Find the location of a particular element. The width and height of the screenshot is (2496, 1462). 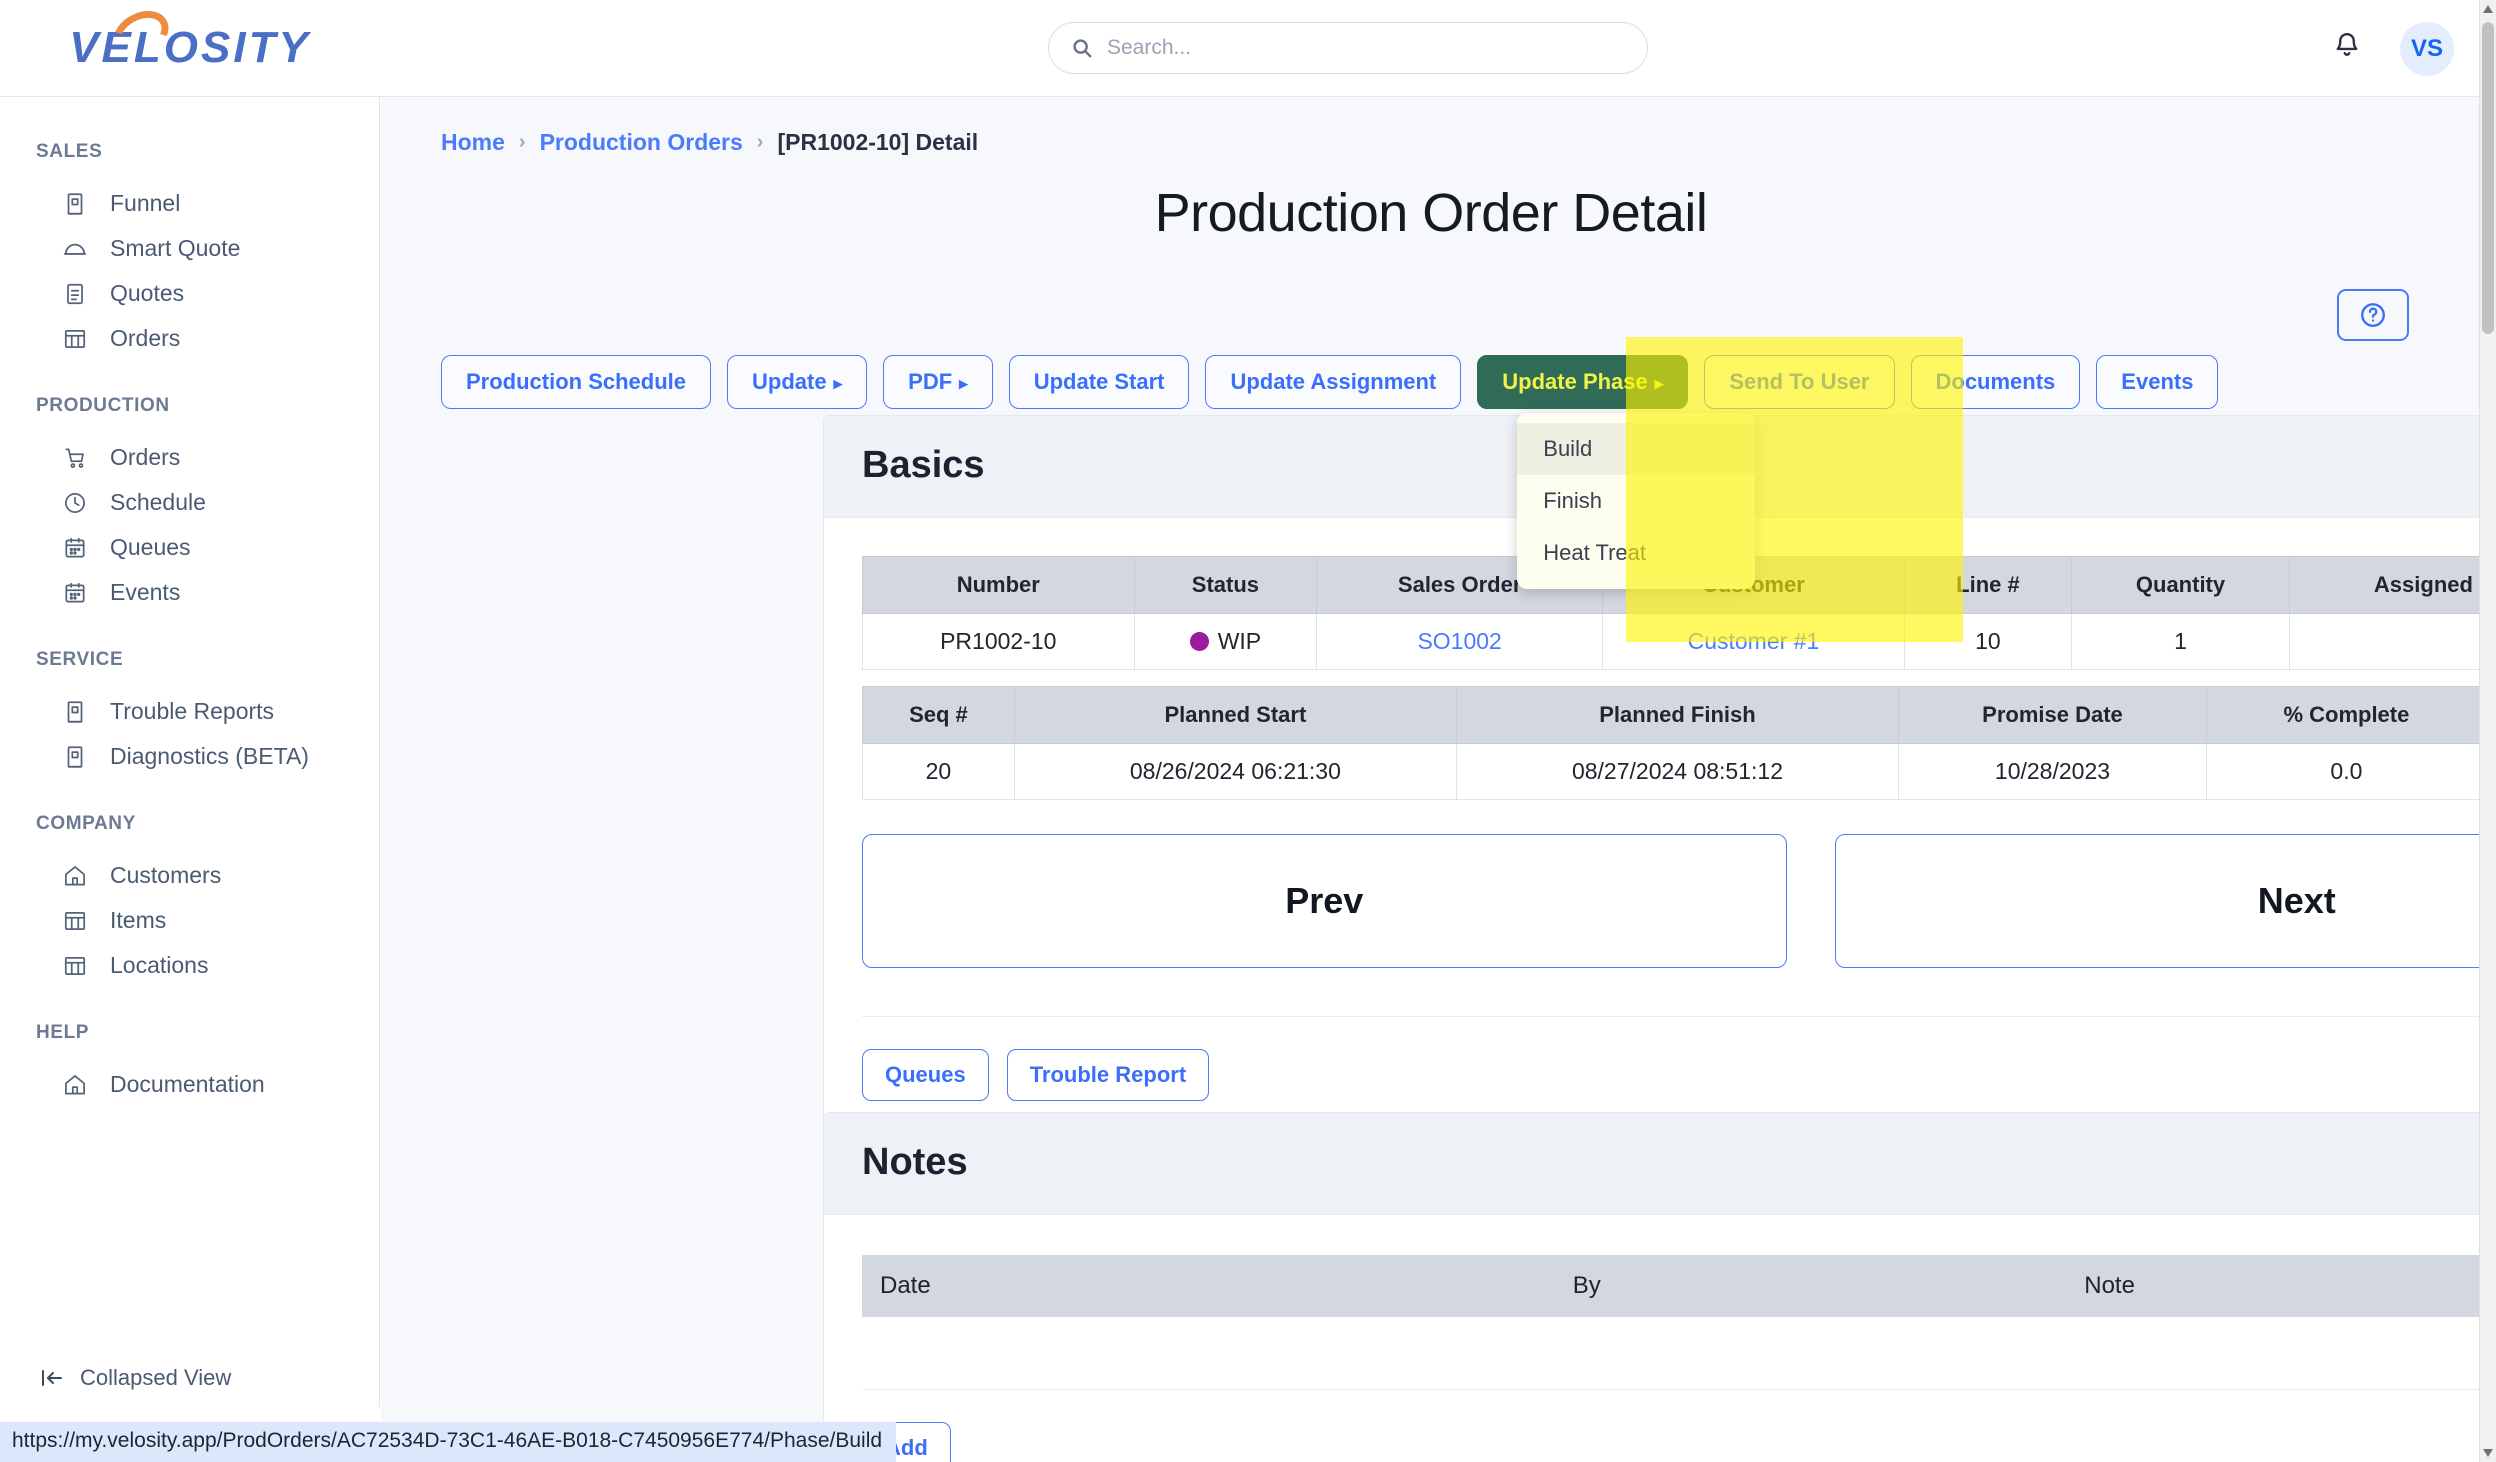

column-header: Quantity is located at coordinates (2180, 585).